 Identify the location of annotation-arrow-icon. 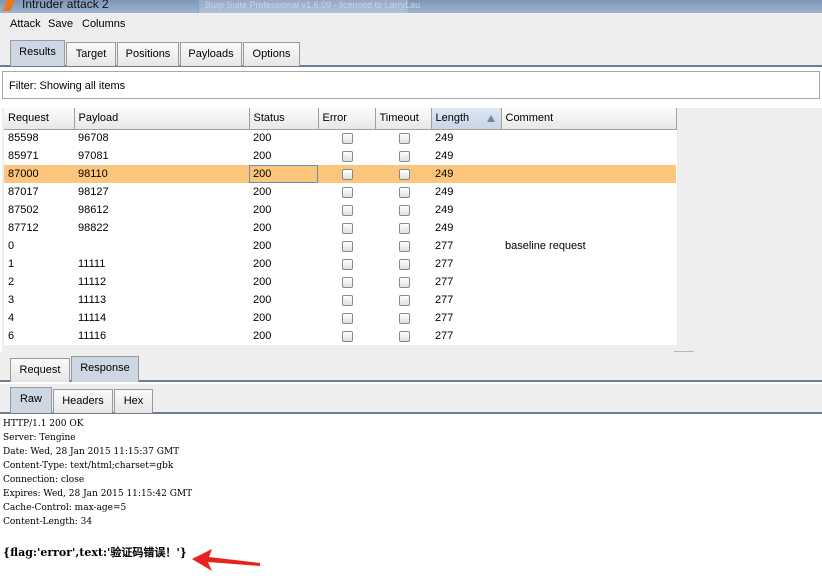
(226, 560).